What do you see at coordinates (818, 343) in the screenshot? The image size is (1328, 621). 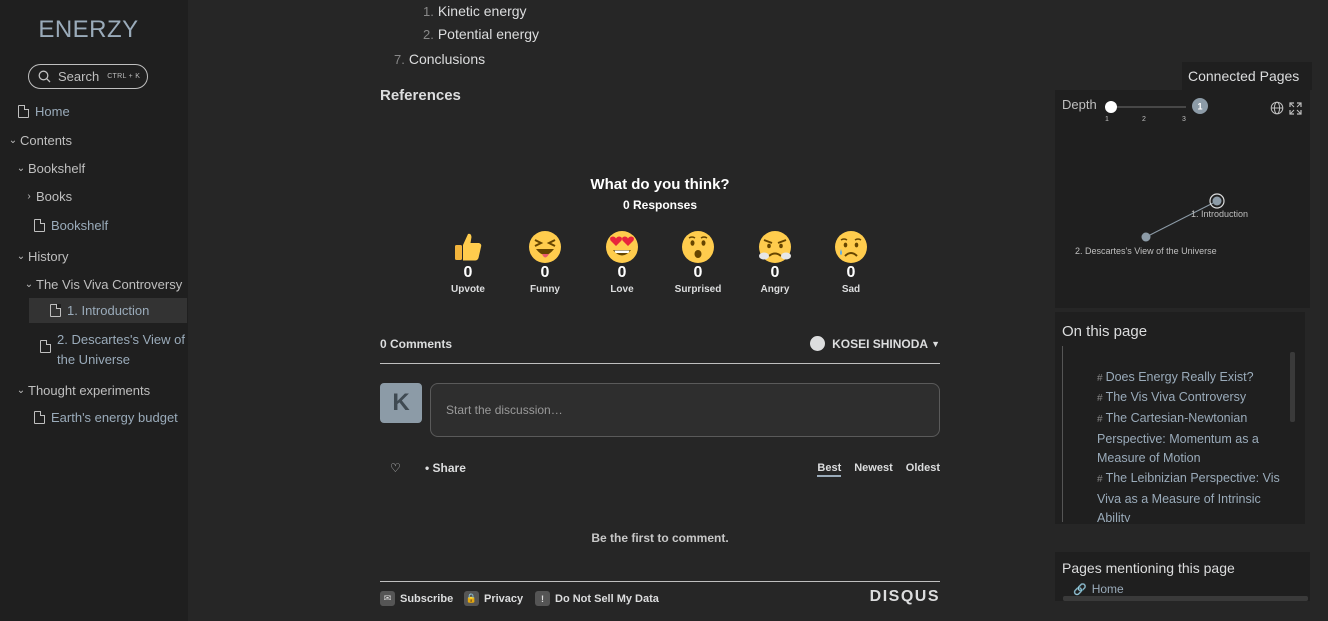 I see `chat-bubble-icon` at bounding box center [818, 343].